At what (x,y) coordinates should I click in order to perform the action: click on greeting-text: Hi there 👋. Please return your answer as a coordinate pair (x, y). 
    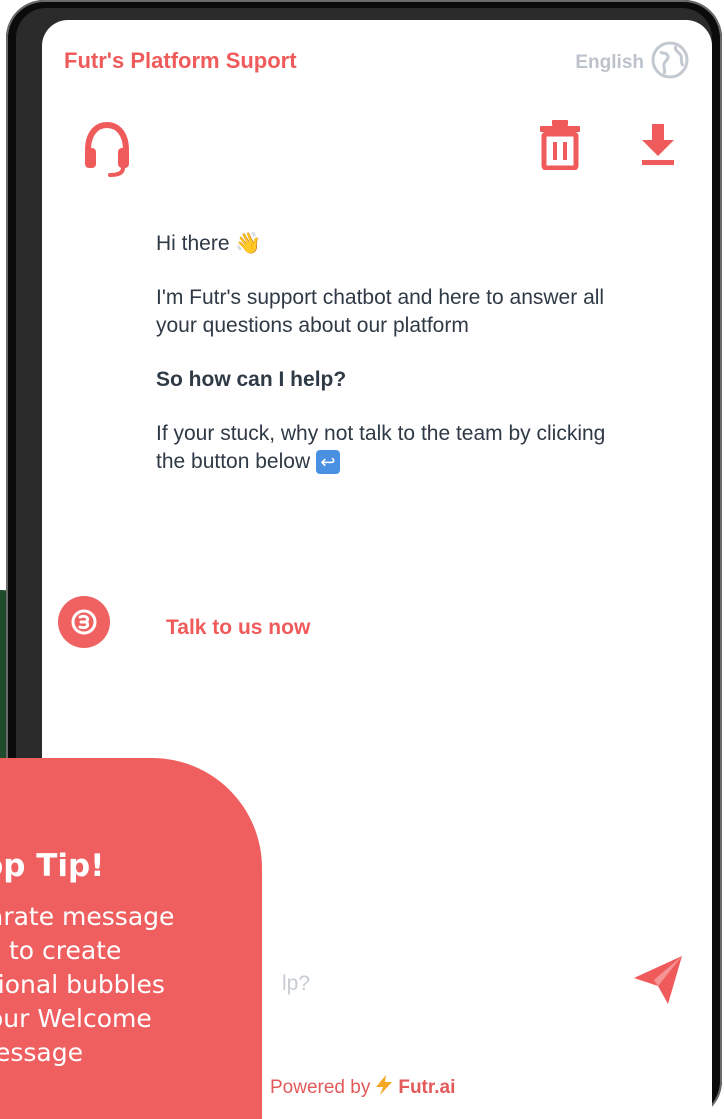
    Looking at the image, I should click on (209, 243).